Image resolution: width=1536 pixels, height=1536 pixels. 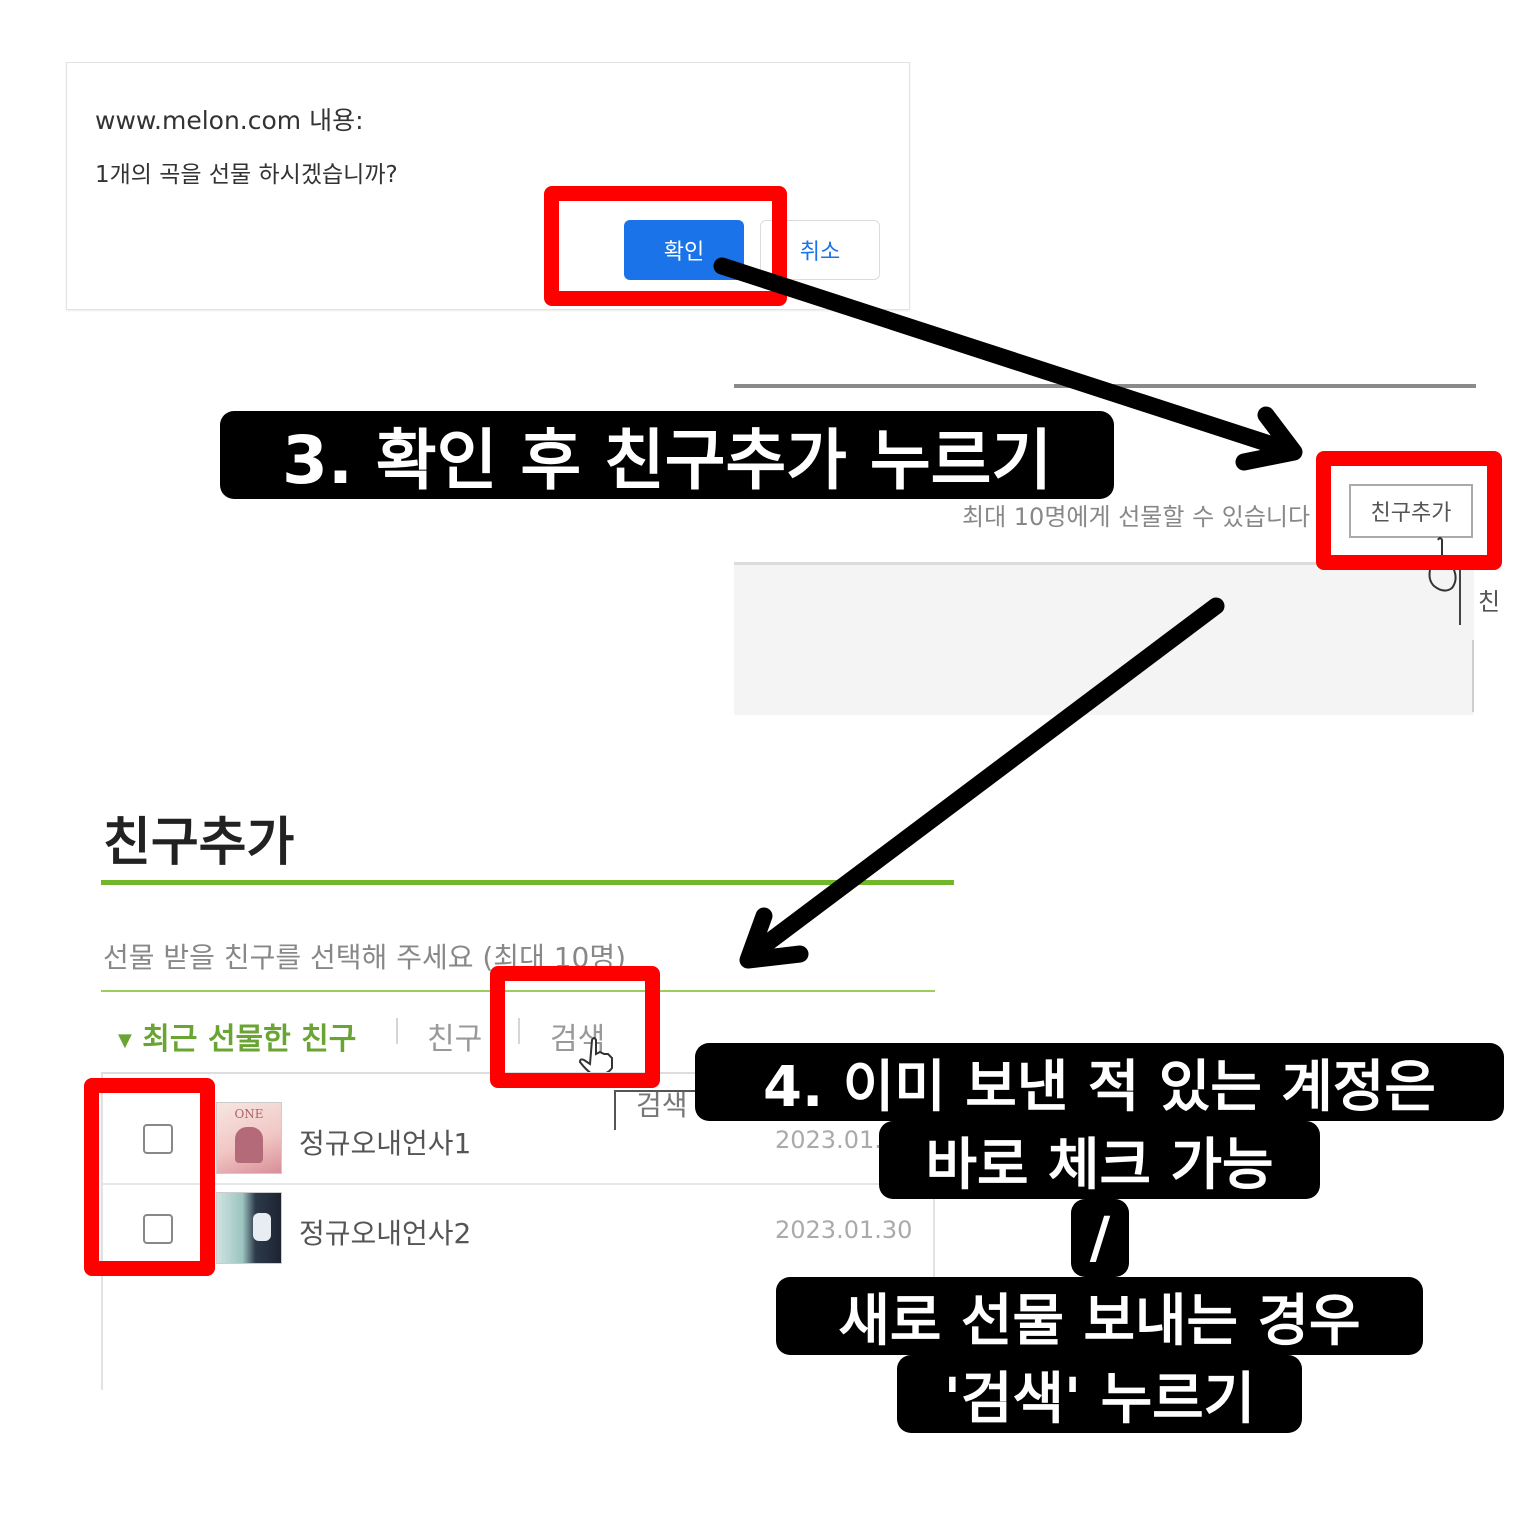 I want to click on arrow-to-friend-panel-icon, so click(x=982, y=783).